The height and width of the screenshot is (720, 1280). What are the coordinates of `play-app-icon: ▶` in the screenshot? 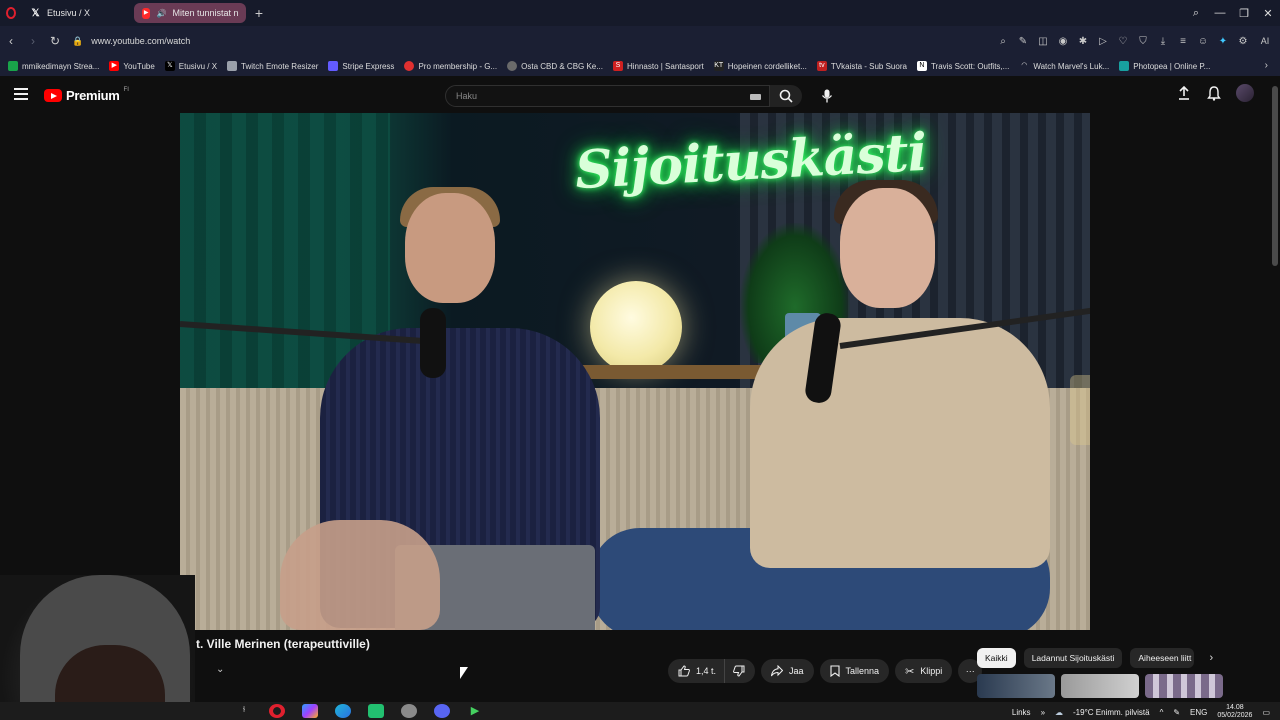 It's located at (475, 711).